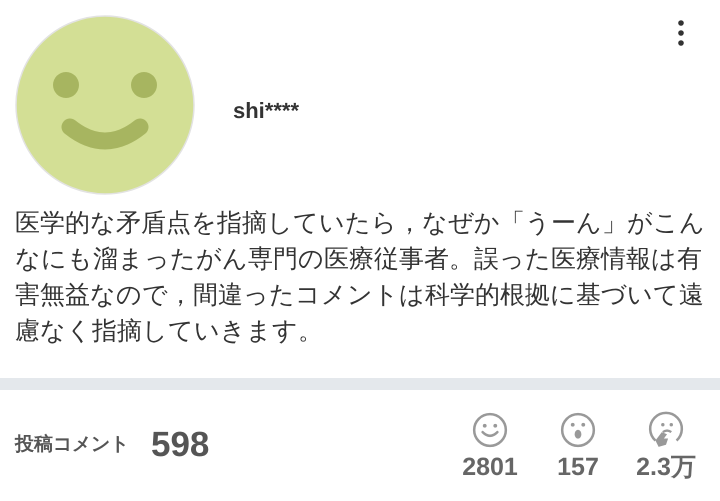  I want to click on surprised-face-icon, so click(578, 430).